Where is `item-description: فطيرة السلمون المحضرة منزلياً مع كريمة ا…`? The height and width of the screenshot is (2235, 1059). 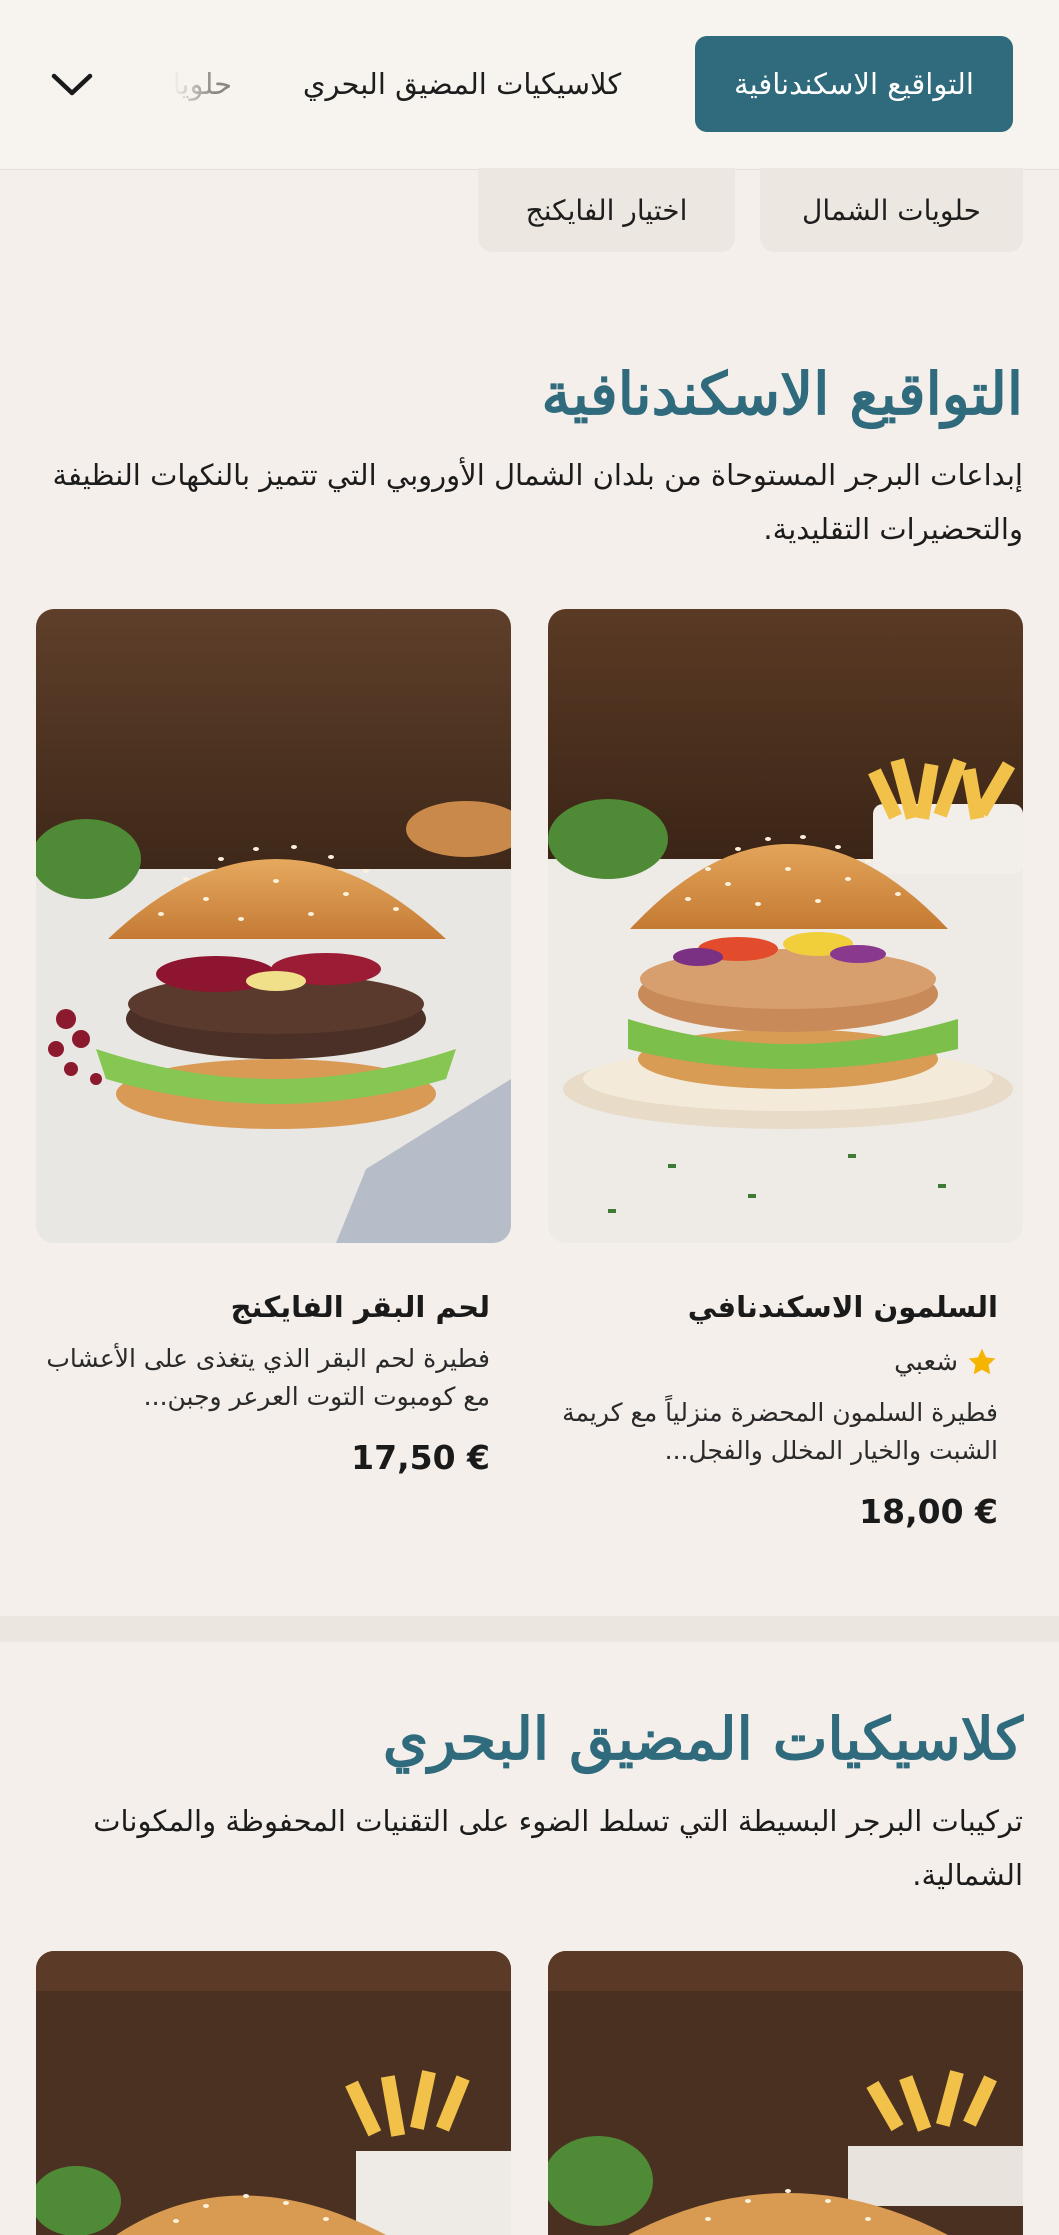 item-description: فطيرة السلمون المحضرة منزلياً مع كريمة ا… is located at coordinates (780, 1431).